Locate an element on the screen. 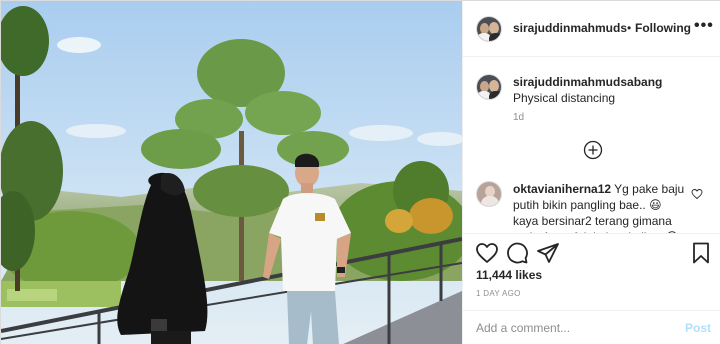  commenter-avatar is located at coordinates (489, 194).